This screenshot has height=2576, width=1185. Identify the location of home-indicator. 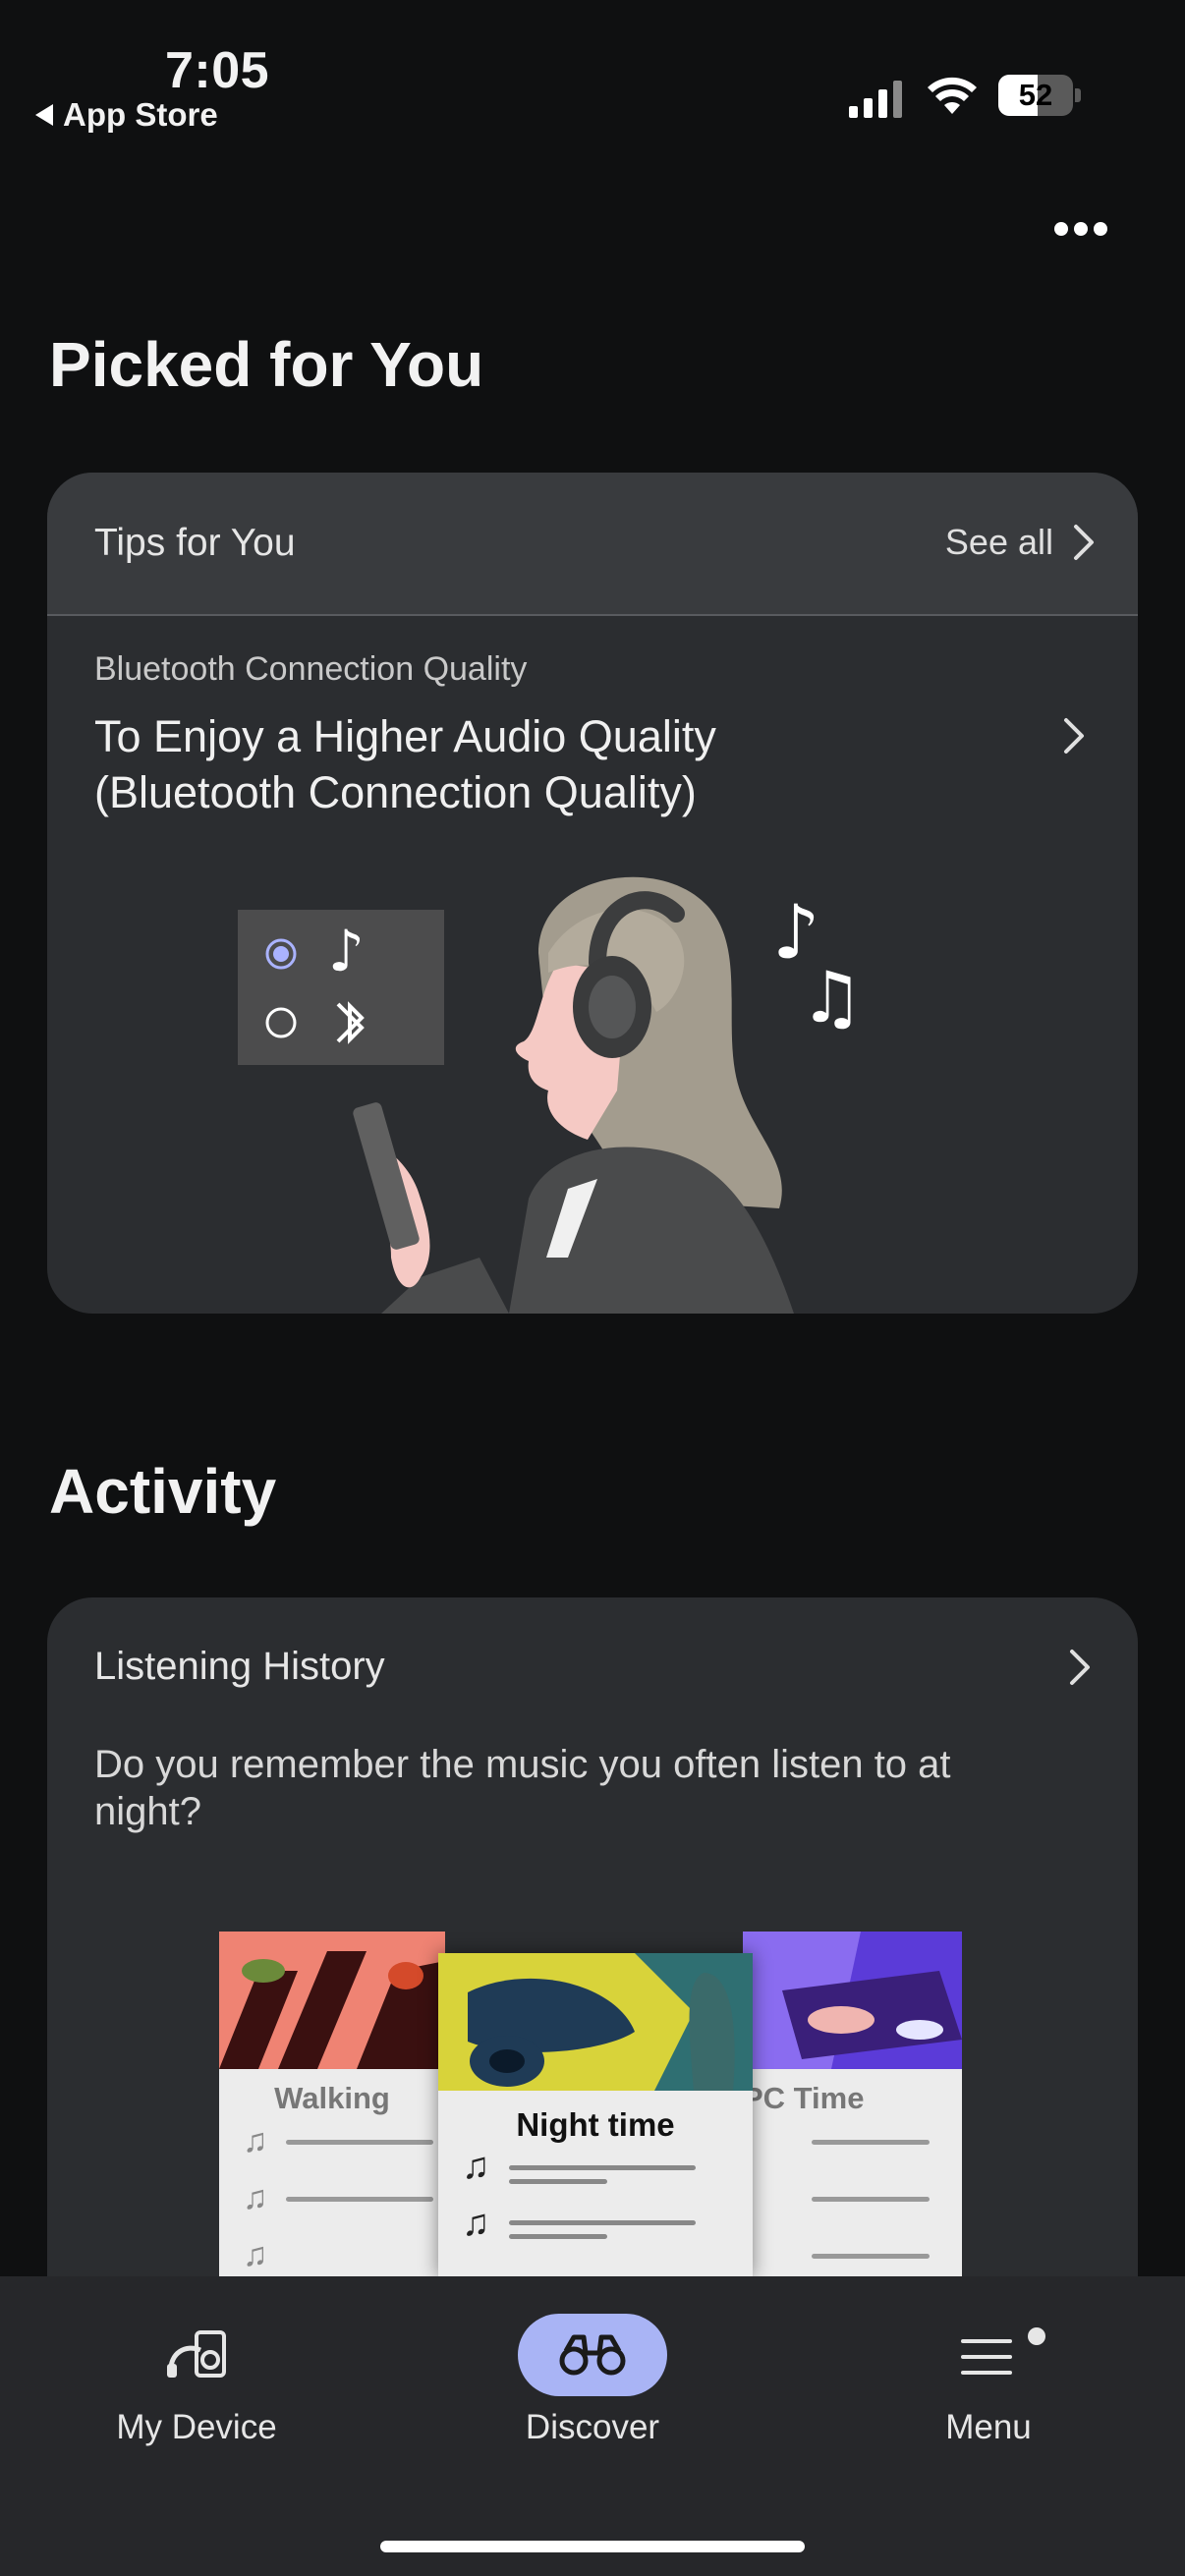
(592, 2546).